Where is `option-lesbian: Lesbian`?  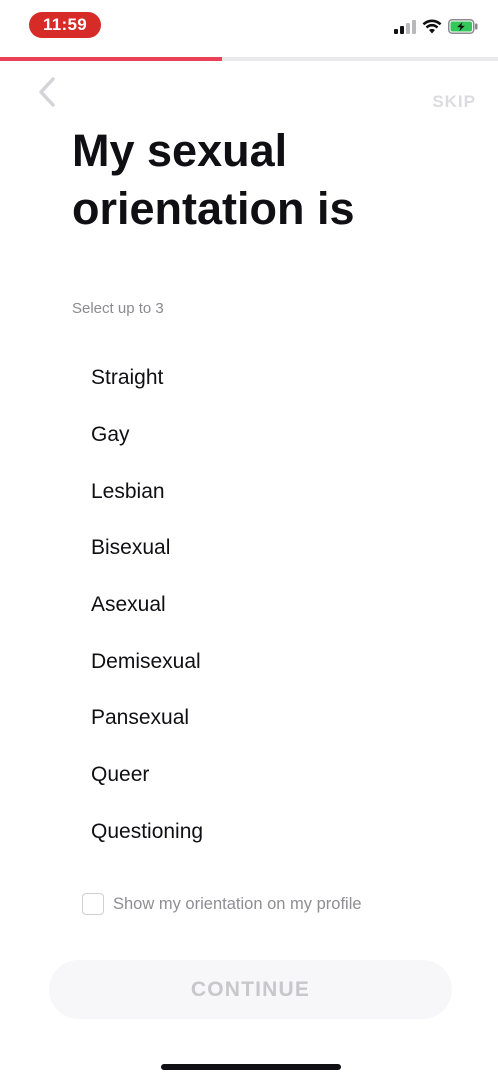 option-lesbian: Lesbian is located at coordinates (147, 491).